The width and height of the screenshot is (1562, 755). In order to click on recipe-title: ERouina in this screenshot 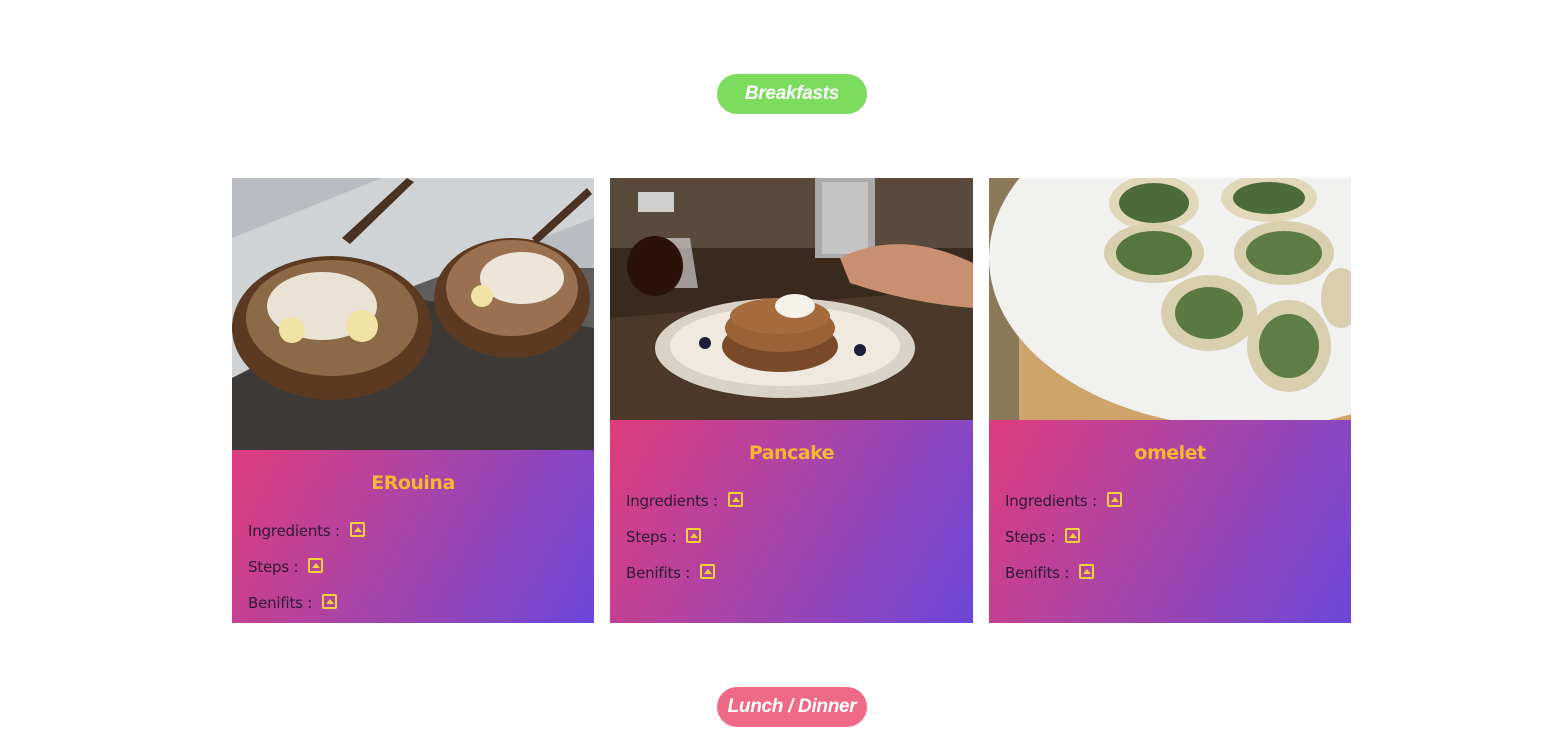, I will do `click(413, 483)`.